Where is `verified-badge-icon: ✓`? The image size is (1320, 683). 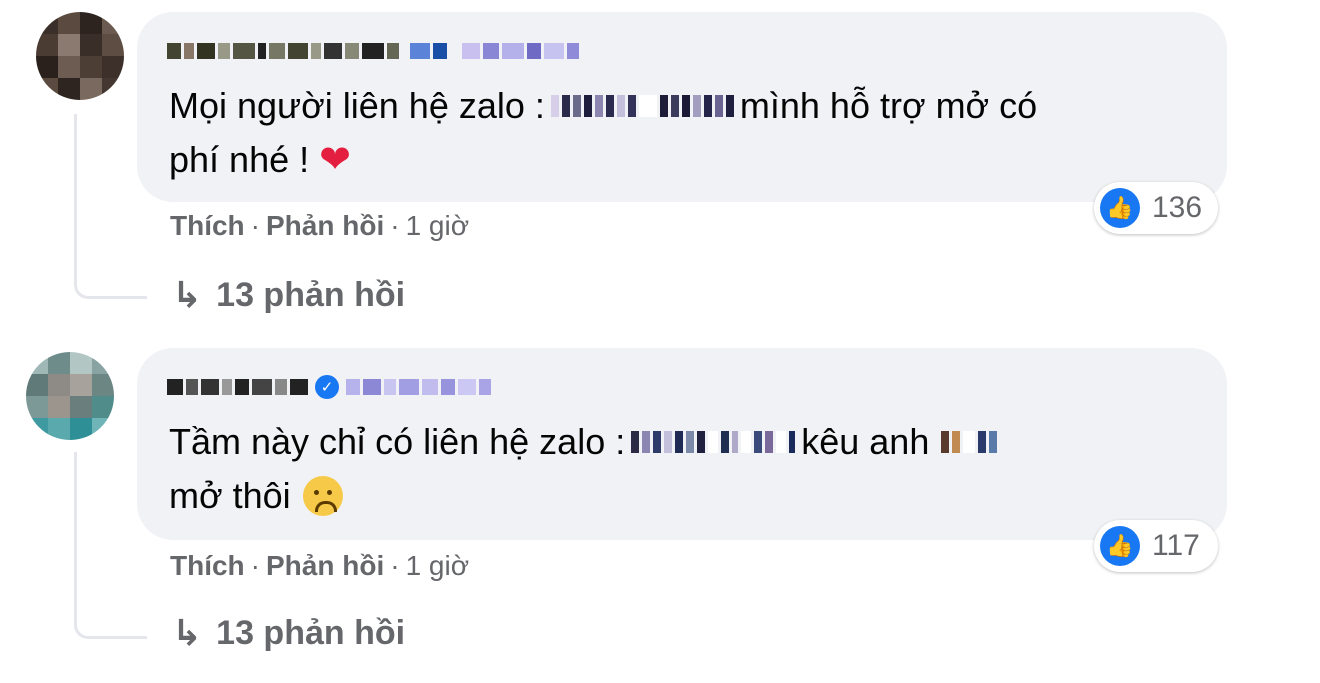
verified-badge-icon: ✓ is located at coordinates (327, 387).